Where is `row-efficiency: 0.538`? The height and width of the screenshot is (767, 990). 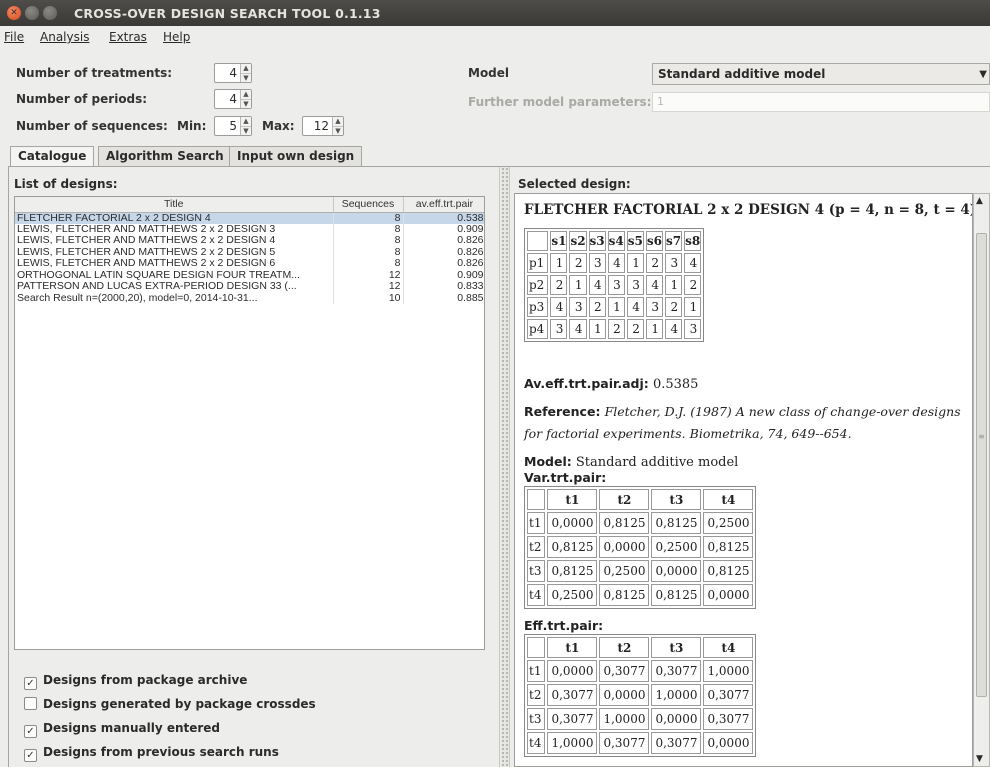 row-efficiency: 0.538 is located at coordinates (443, 218).